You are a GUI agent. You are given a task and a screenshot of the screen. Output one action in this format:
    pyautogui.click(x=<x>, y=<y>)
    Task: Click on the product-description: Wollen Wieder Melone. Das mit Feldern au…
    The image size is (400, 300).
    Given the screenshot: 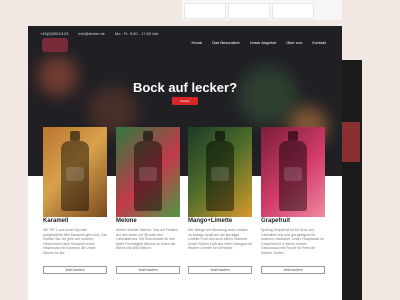 What is the action you would take?
    pyautogui.click(x=147, y=239)
    